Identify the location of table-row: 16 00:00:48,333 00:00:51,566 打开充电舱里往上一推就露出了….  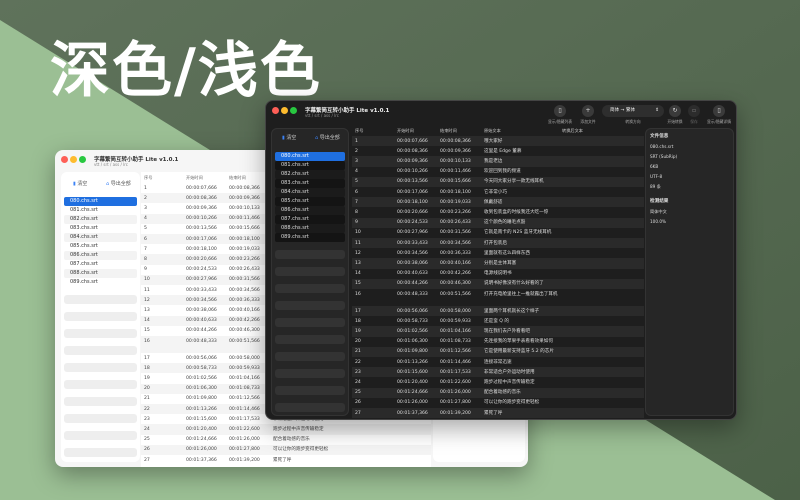
(498, 297).